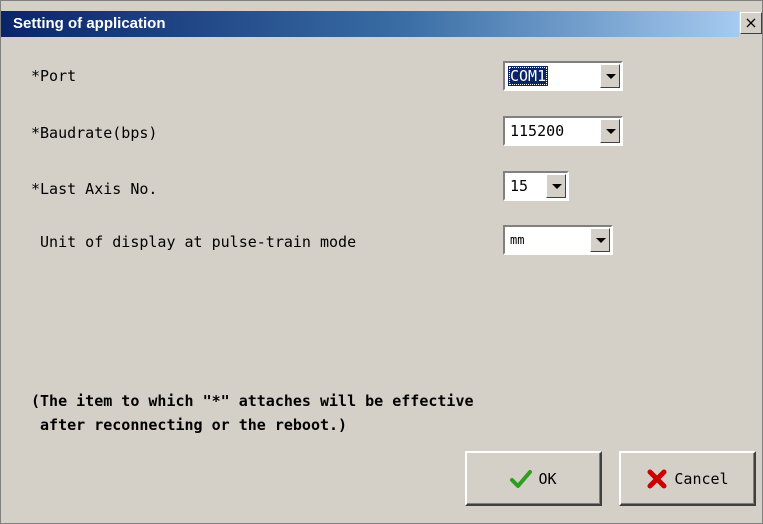  Describe the element at coordinates (657, 478) in the screenshot. I see `x-icon` at that location.